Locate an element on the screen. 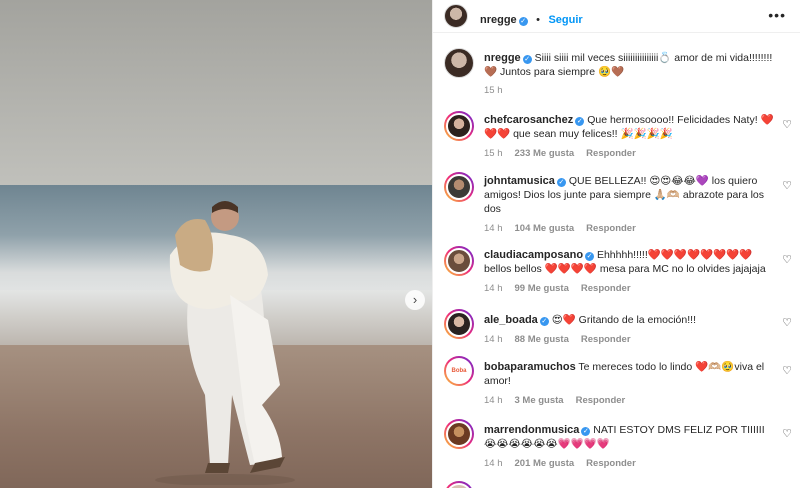 Image resolution: width=800 pixels, height=488 pixels. caption-username: nregge is located at coordinates (502, 58).